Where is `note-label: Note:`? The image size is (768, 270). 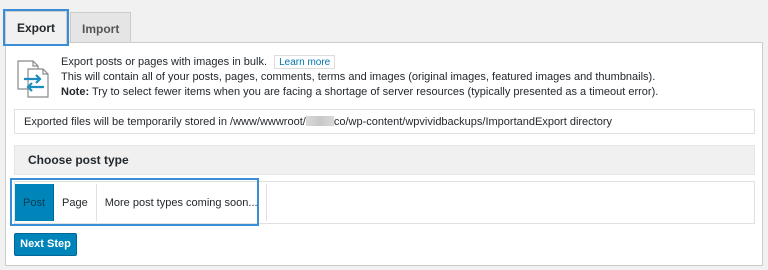
note-label: Note: is located at coordinates (75, 92).